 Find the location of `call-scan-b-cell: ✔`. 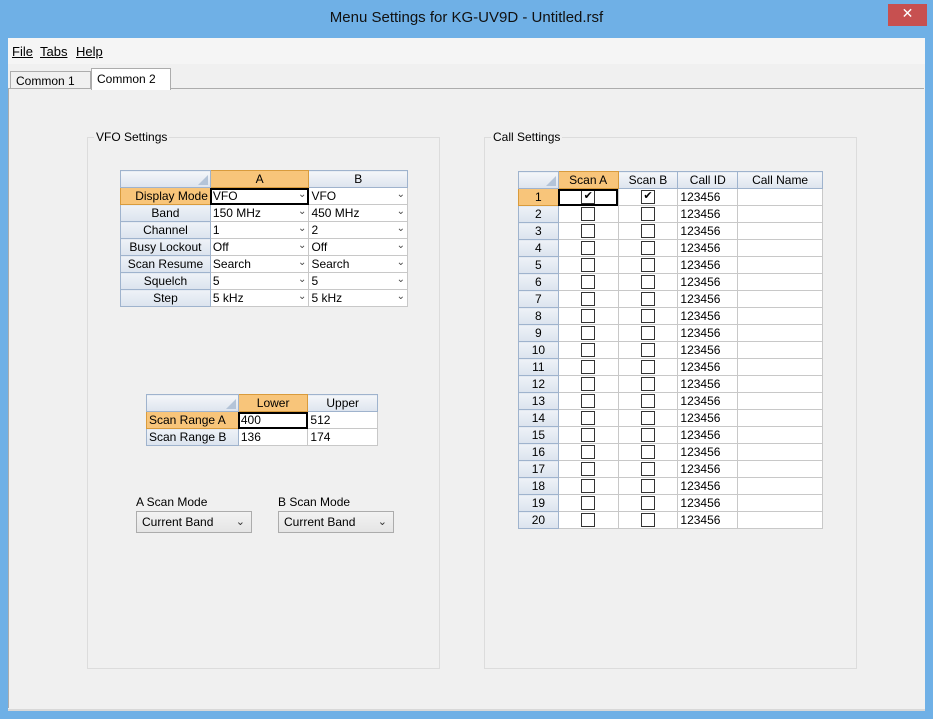

call-scan-b-cell: ✔ is located at coordinates (648, 197).